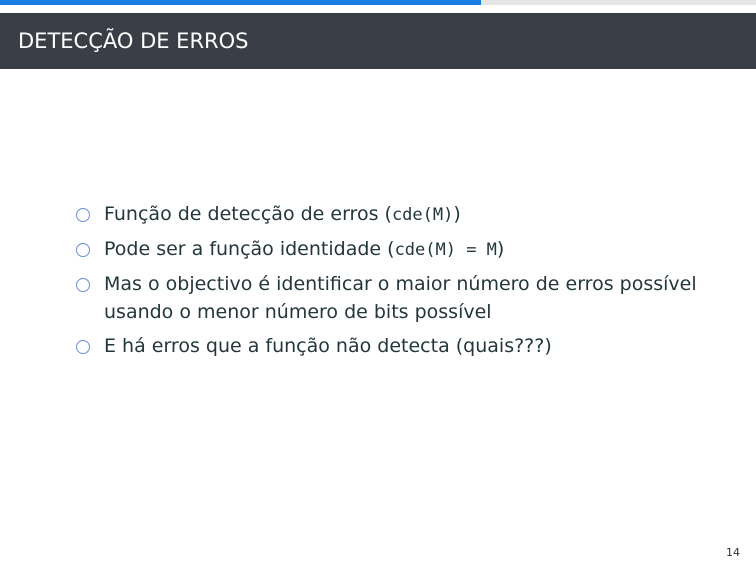 Image resolution: width=756 pixels, height=567 pixels. What do you see at coordinates (445, 250) in the screenshot?
I see `code-span: cde(M) = M` at bounding box center [445, 250].